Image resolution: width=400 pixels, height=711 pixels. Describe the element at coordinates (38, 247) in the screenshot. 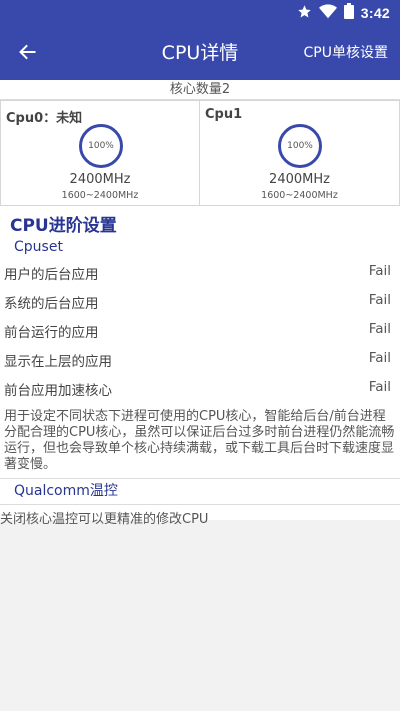

I see `cpuset-title: Cpuset` at that location.